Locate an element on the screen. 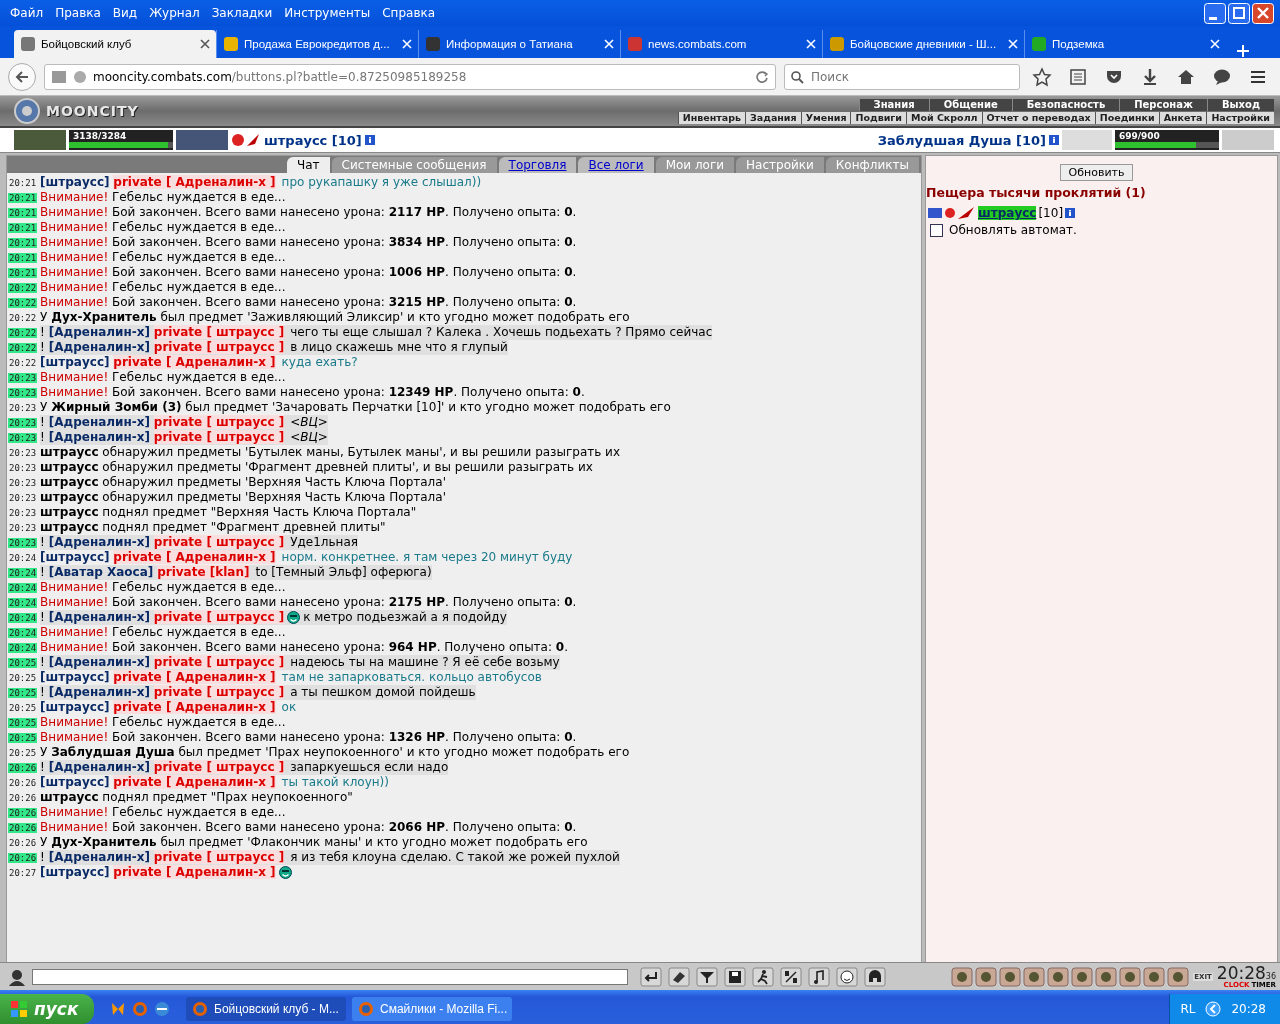 Image resolution: width=1280 pixels, height=1024 pixels. event-message: штраусс поднял предмет "Фрагмент древней плиты" is located at coordinates (213, 527).